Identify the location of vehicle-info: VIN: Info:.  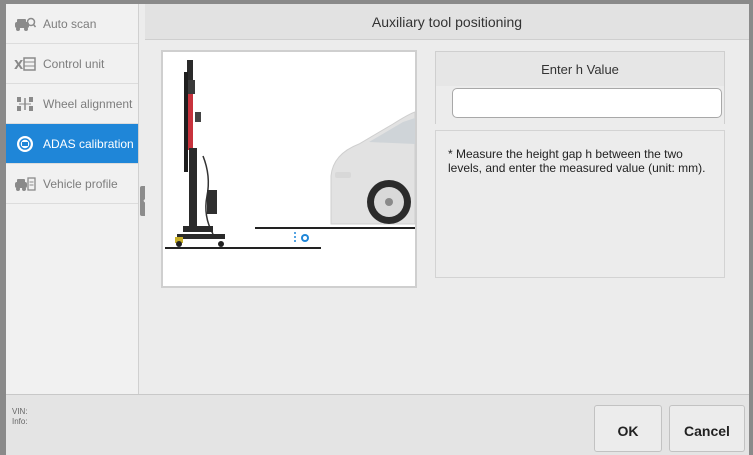
(20, 417).